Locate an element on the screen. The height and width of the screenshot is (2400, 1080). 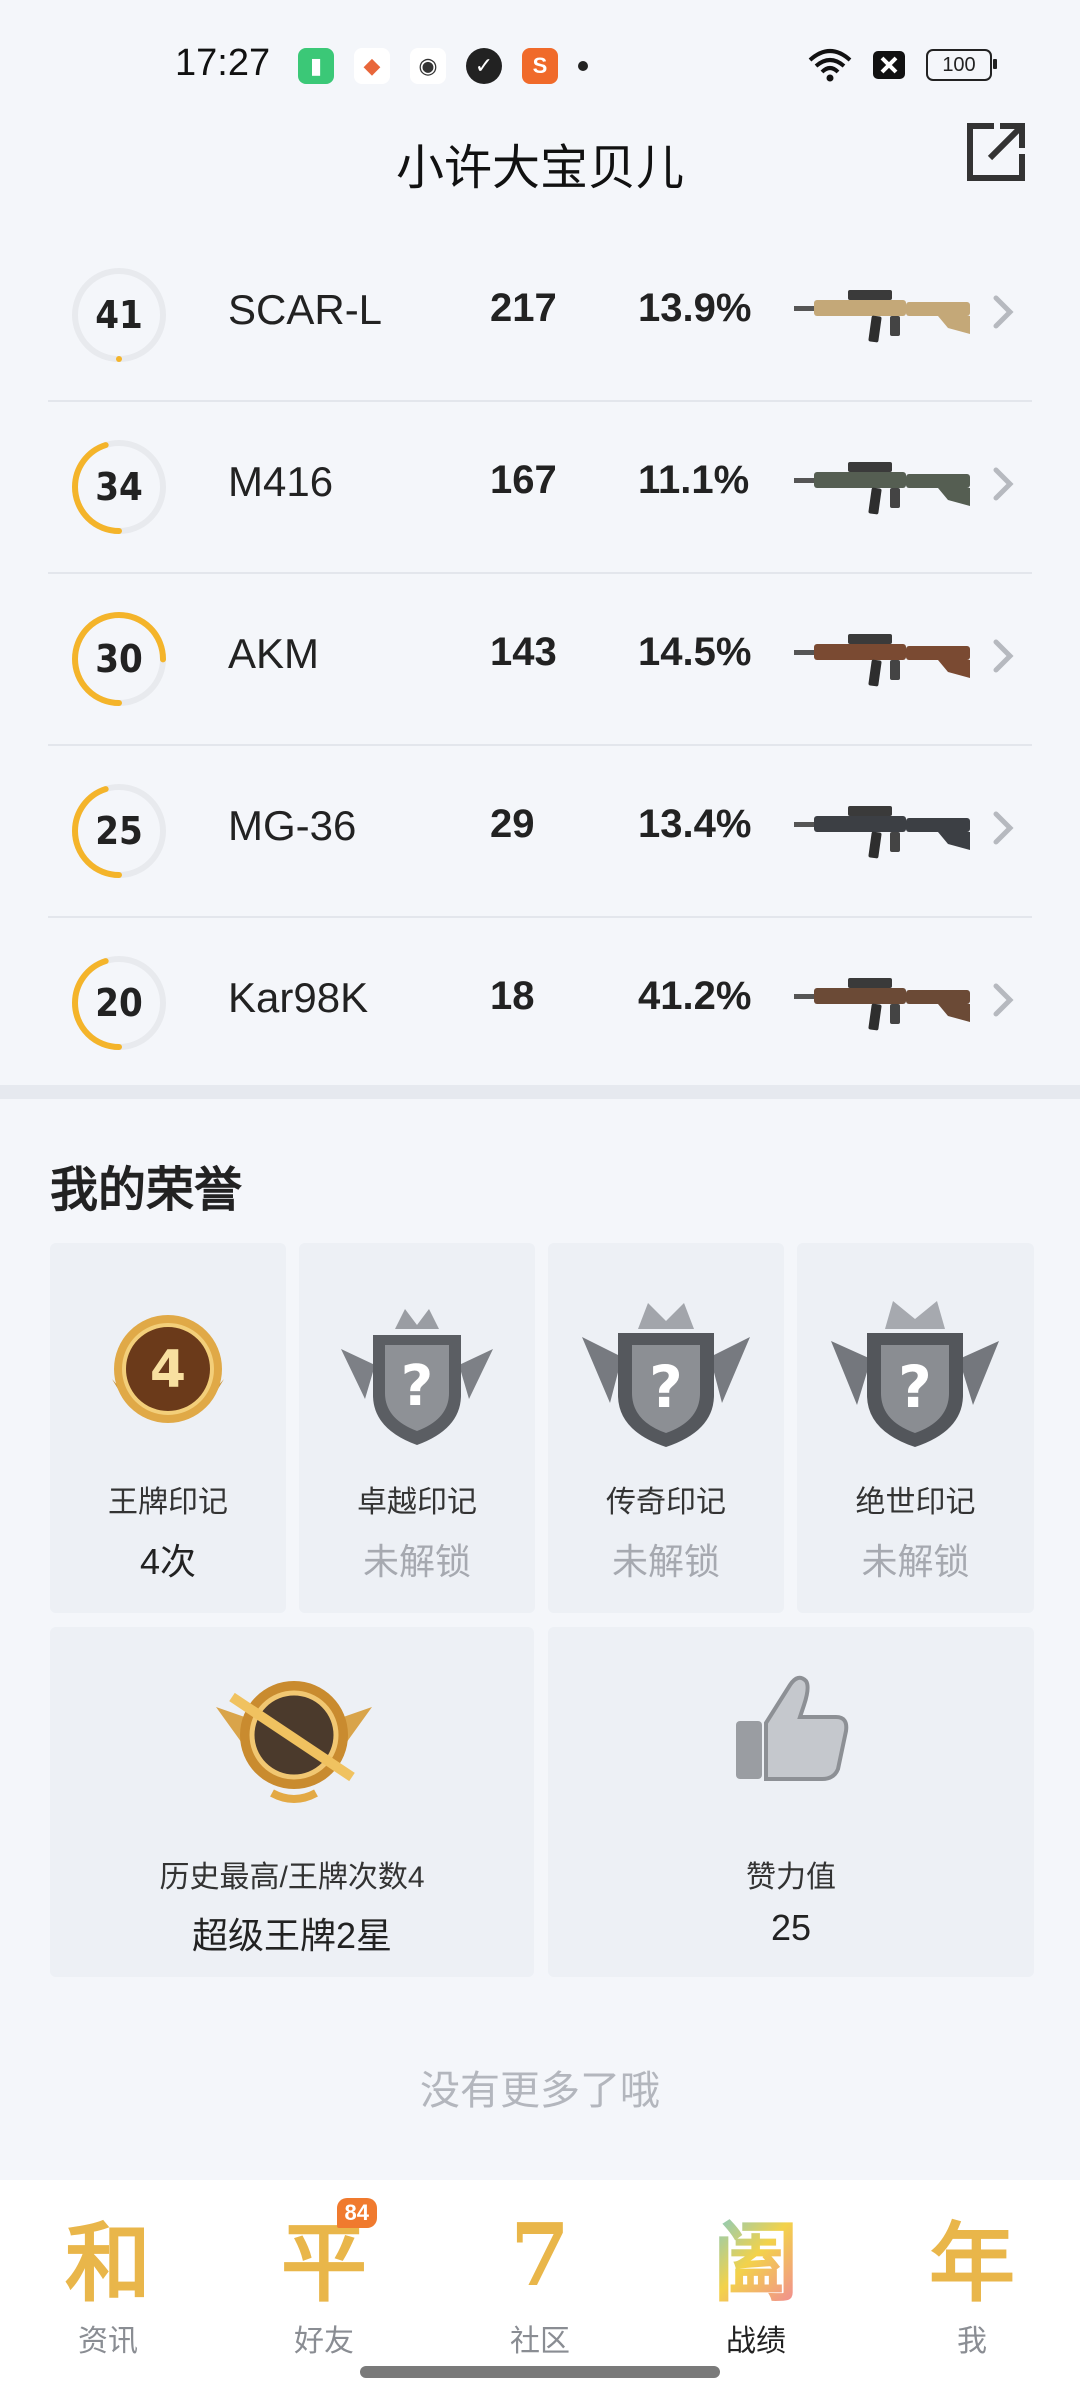
super-ace-tier-icon is located at coordinates (294, 1742).